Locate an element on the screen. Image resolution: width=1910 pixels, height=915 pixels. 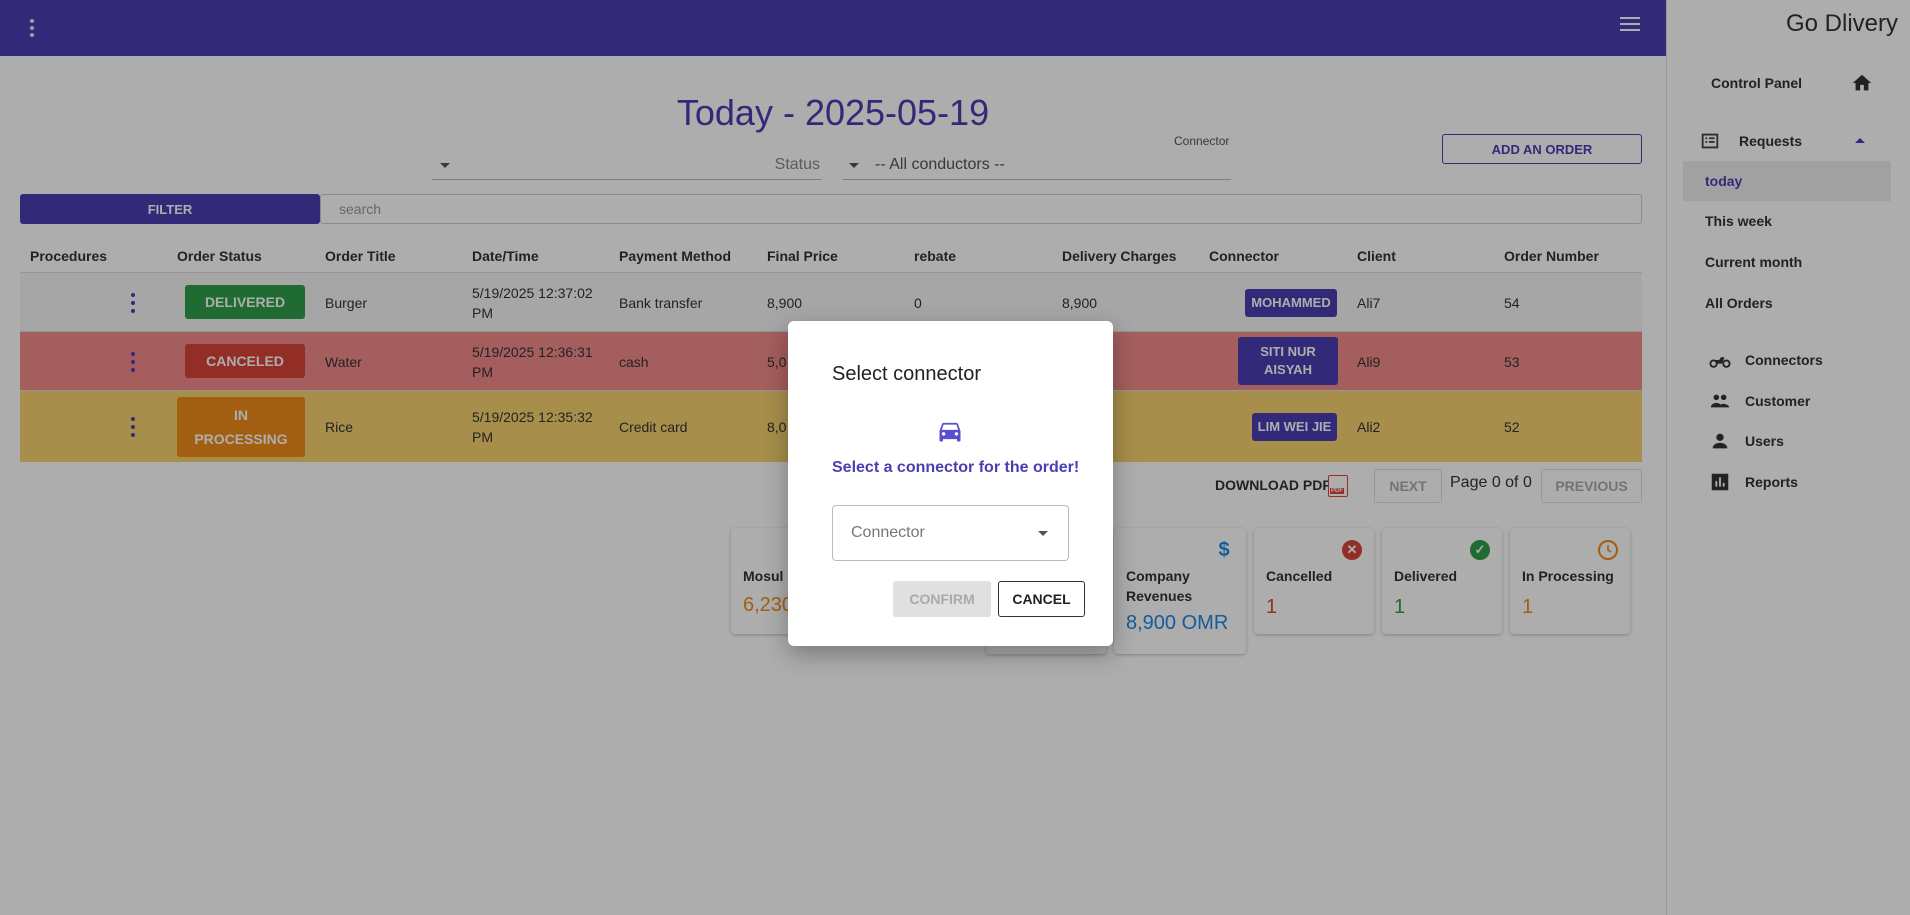
connector-select: Connector is located at coordinates (950, 533).